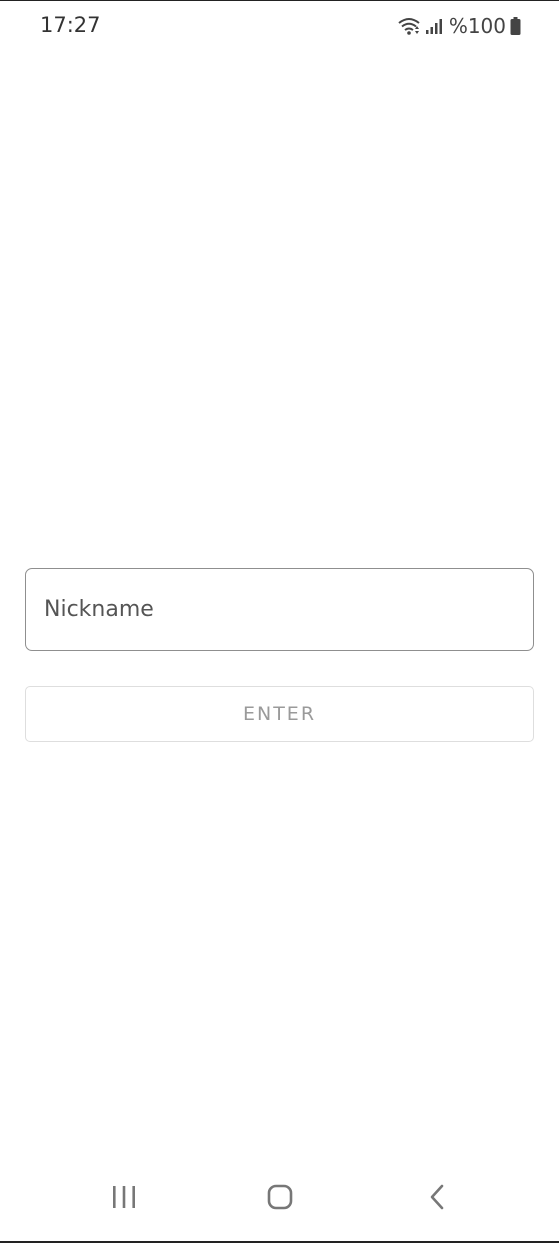 The image size is (559, 1243). I want to click on nickname-field, so click(279, 609).